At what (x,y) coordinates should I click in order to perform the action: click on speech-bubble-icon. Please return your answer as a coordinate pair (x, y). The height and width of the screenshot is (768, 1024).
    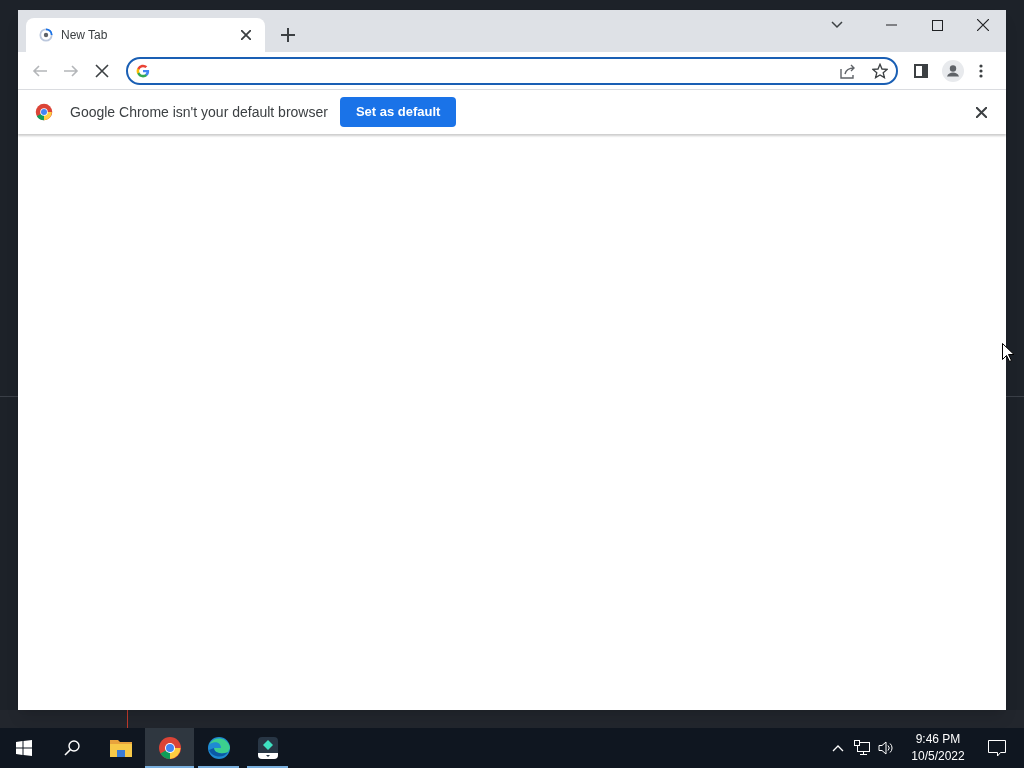
    Looking at the image, I should click on (997, 748).